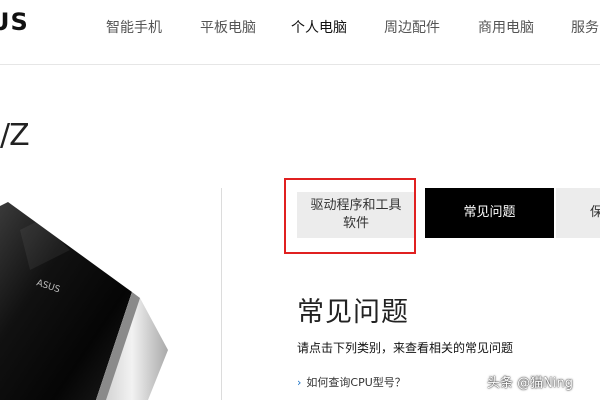 The width and height of the screenshot is (600, 400). I want to click on tab-drivers-label: 驱动程序和工具软件, so click(356, 214).